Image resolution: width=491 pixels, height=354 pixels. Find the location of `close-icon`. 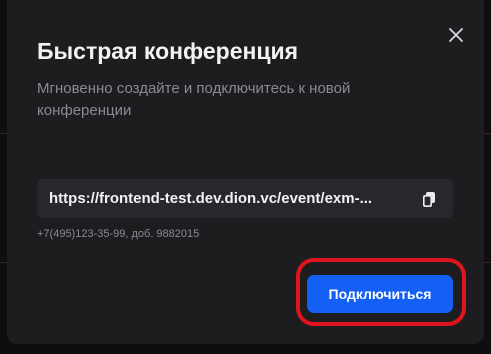

close-icon is located at coordinates (456, 35).